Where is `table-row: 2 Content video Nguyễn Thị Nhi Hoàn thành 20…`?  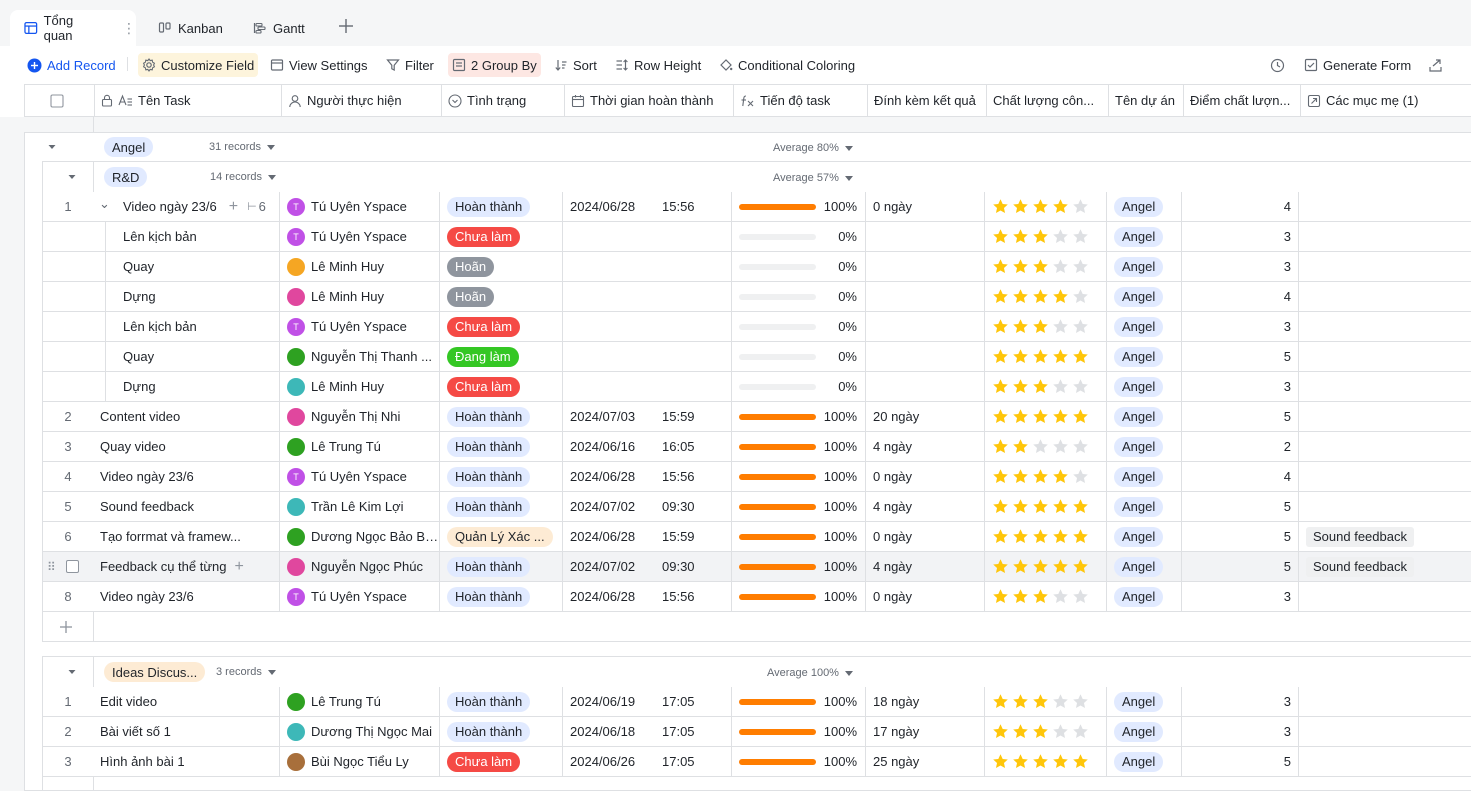
table-row: 2 Content video Nguyễn Thị Nhi Hoàn thành 20… is located at coordinates (757, 417).